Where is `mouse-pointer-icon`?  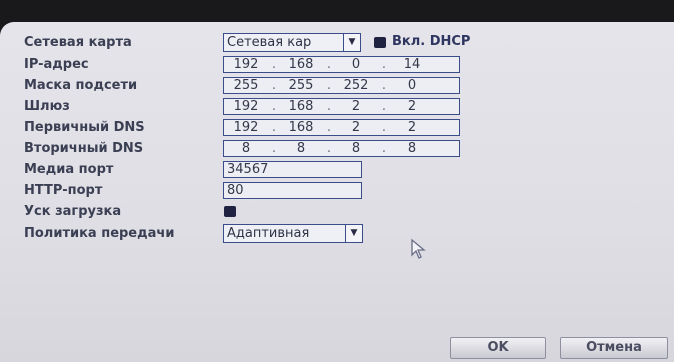
mouse-pointer-icon is located at coordinates (418, 248).